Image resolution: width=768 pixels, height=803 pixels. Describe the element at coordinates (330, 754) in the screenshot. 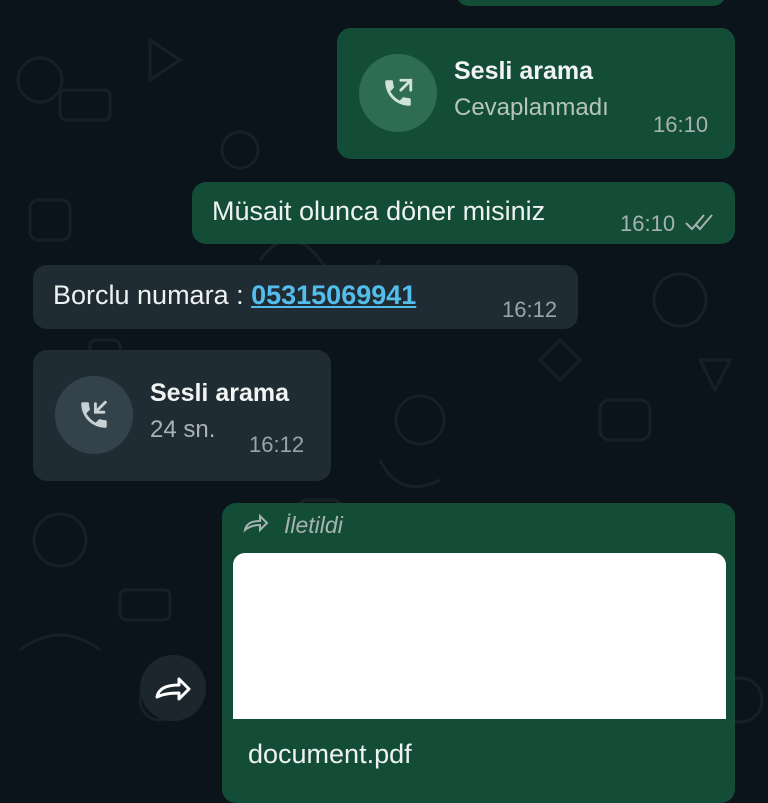

I see `document-file-name: document.pdf` at that location.